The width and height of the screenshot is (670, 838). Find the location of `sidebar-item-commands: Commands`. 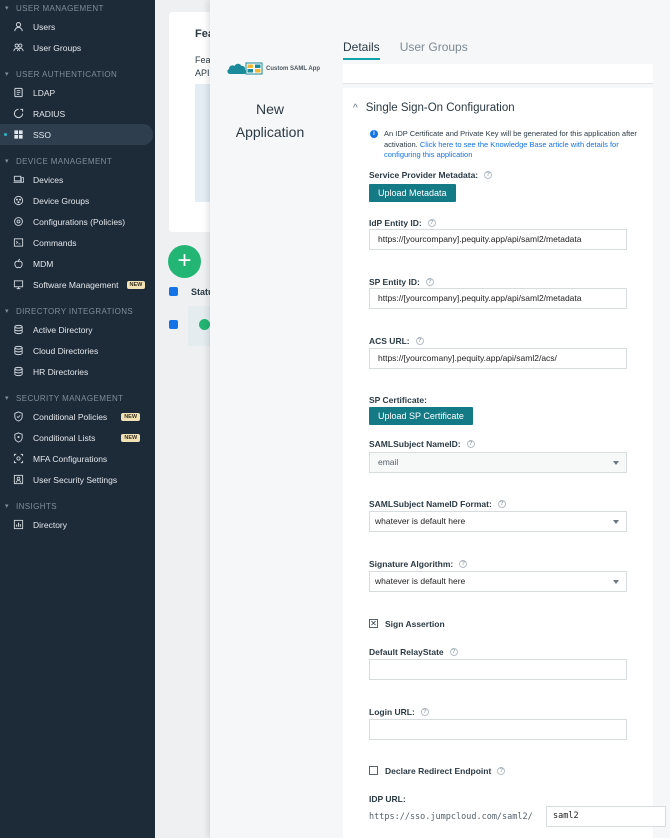

sidebar-item-commands: Commands is located at coordinates (77, 242).